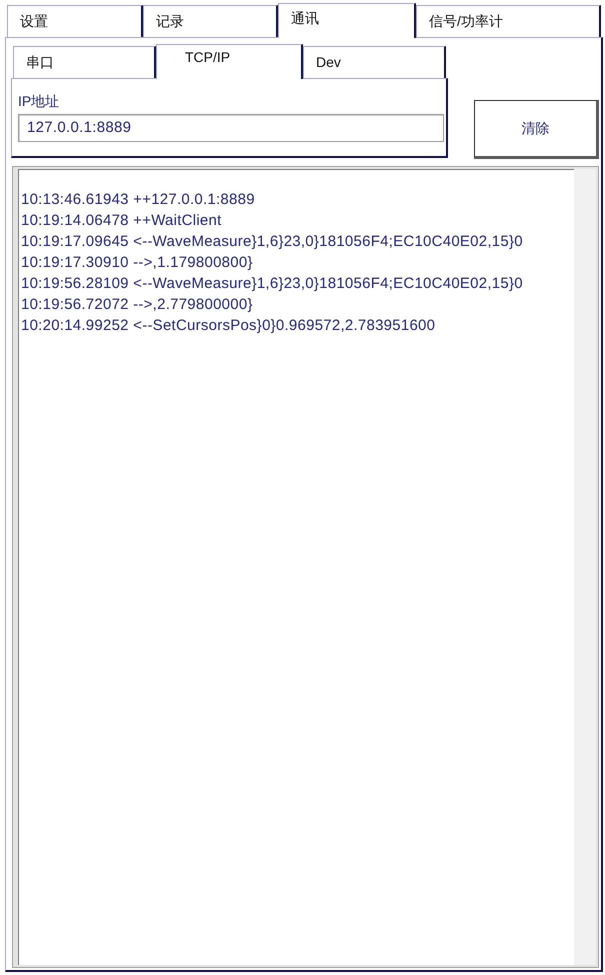  Describe the element at coordinates (39, 101) in the screenshot. I see `field-label: IP地址` at that location.